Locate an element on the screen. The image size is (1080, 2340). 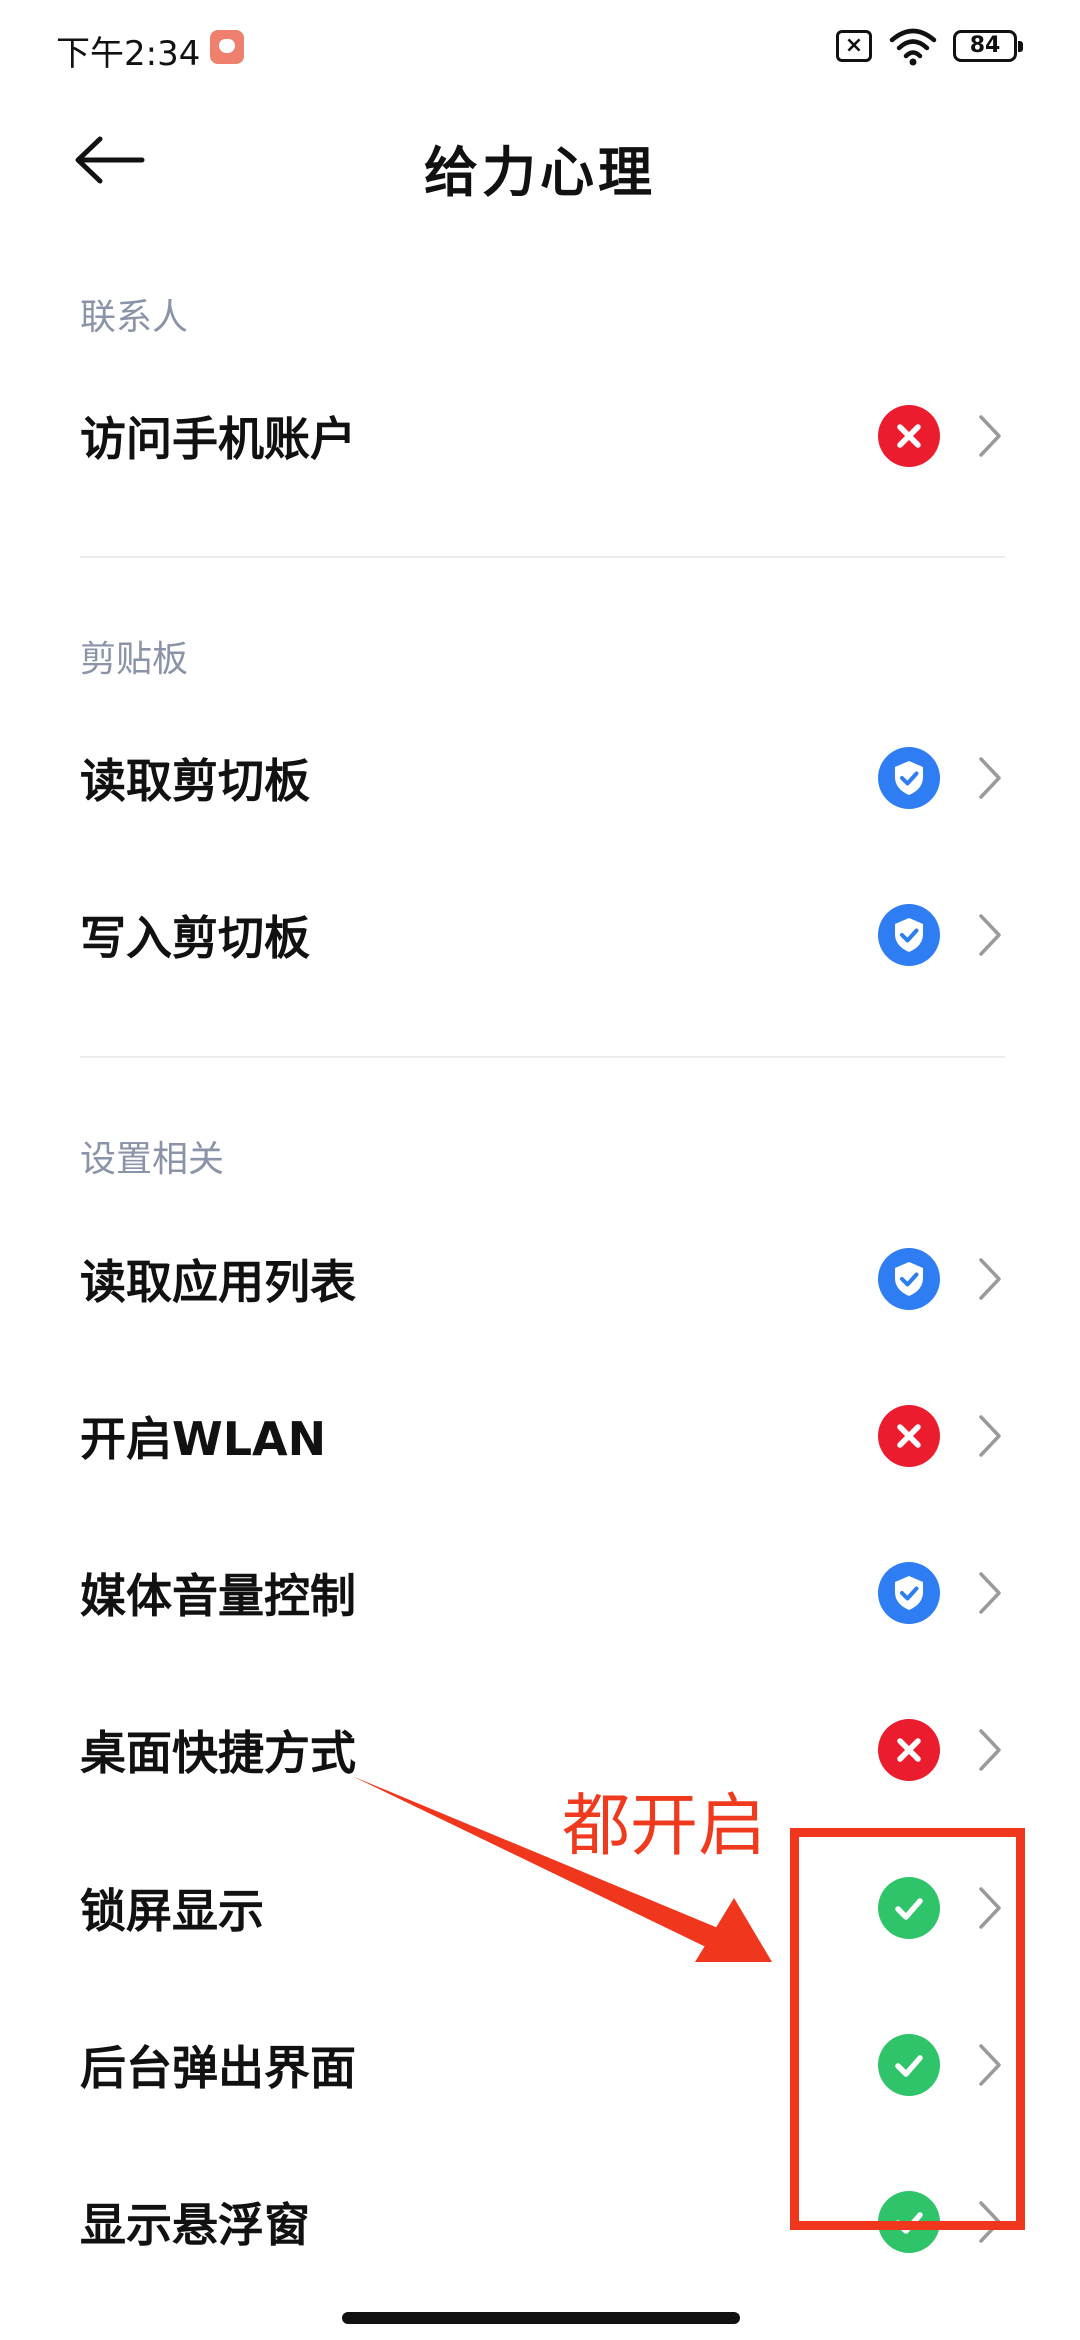
sim-card-icon: × is located at coordinates (854, 46).